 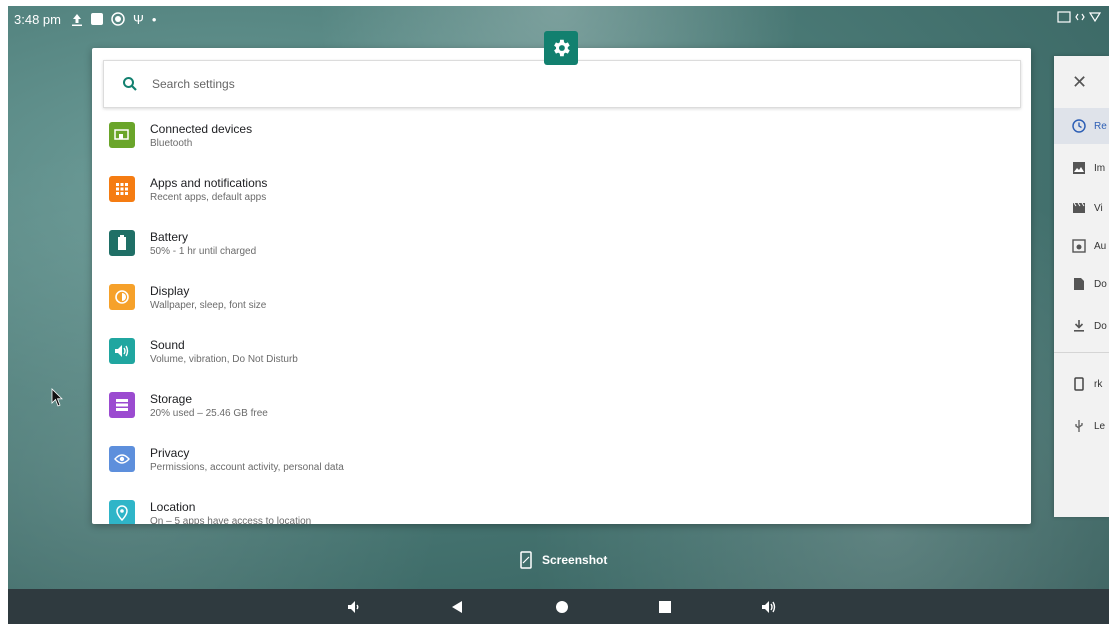 I want to click on home-button, so click(x=562, y=607).